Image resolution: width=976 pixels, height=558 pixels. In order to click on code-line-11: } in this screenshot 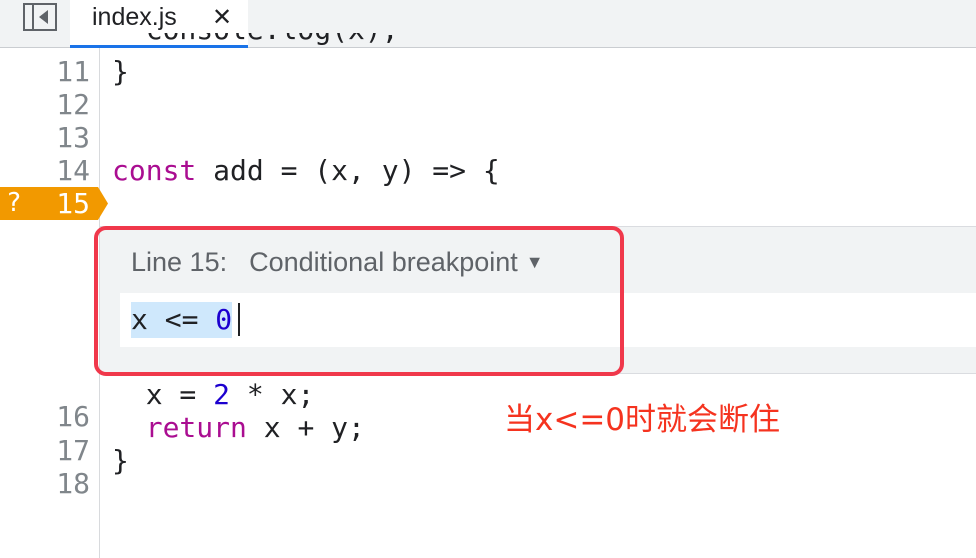, I will do `click(120, 71)`.